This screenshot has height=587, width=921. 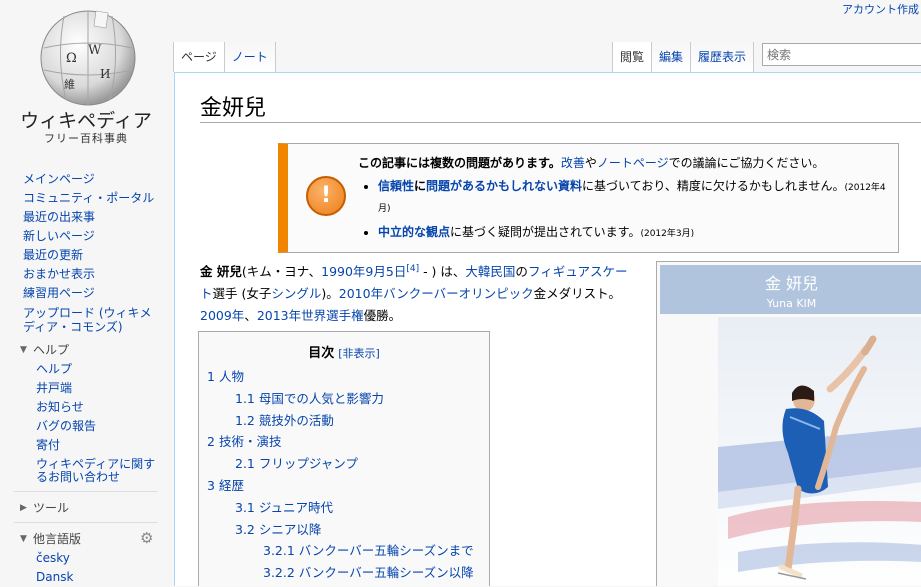 I want to click on toc-item: 3.2.1 バンクーバー五輪シーズンまで, so click(x=347, y=551).